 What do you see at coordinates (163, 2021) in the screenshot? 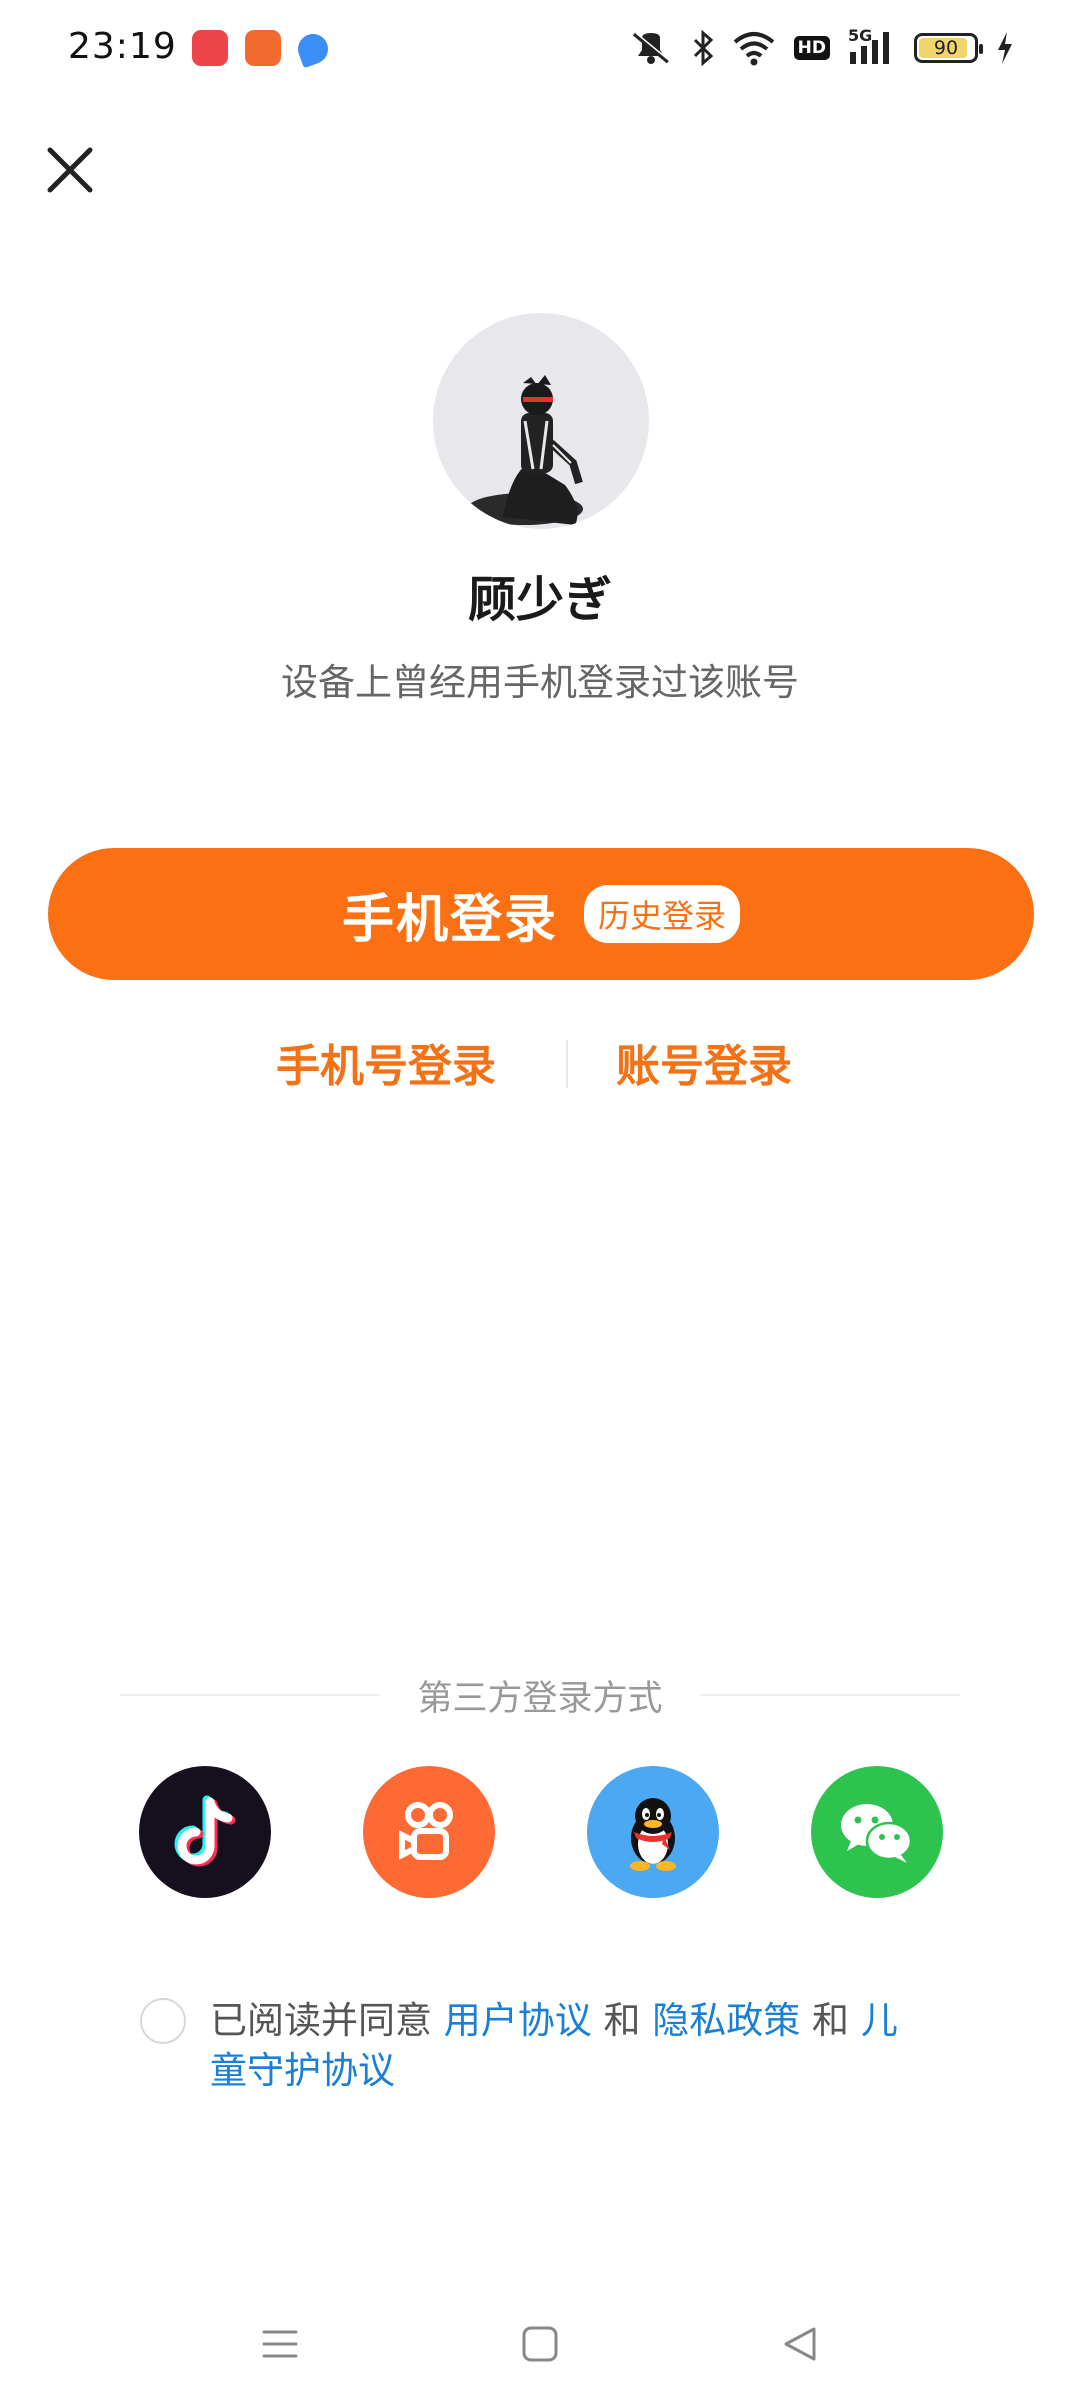
I see `agreement-checkbox` at bounding box center [163, 2021].